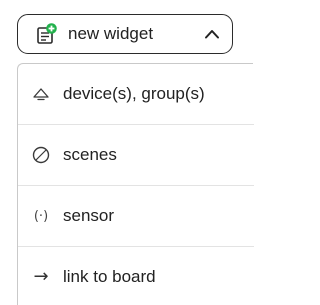  Describe the element at coordinates (90, 154) in the screenshot. I see `menu-item-label: scenes` at that location.